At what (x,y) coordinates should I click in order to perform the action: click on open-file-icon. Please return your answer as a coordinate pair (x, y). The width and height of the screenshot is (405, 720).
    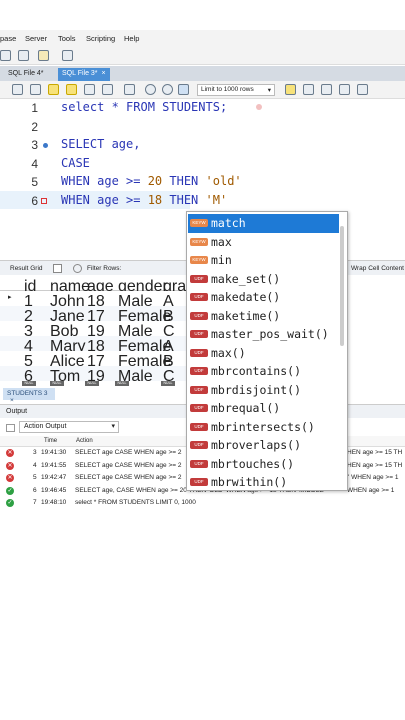
    Looking at the image, I should click on (23, 55).